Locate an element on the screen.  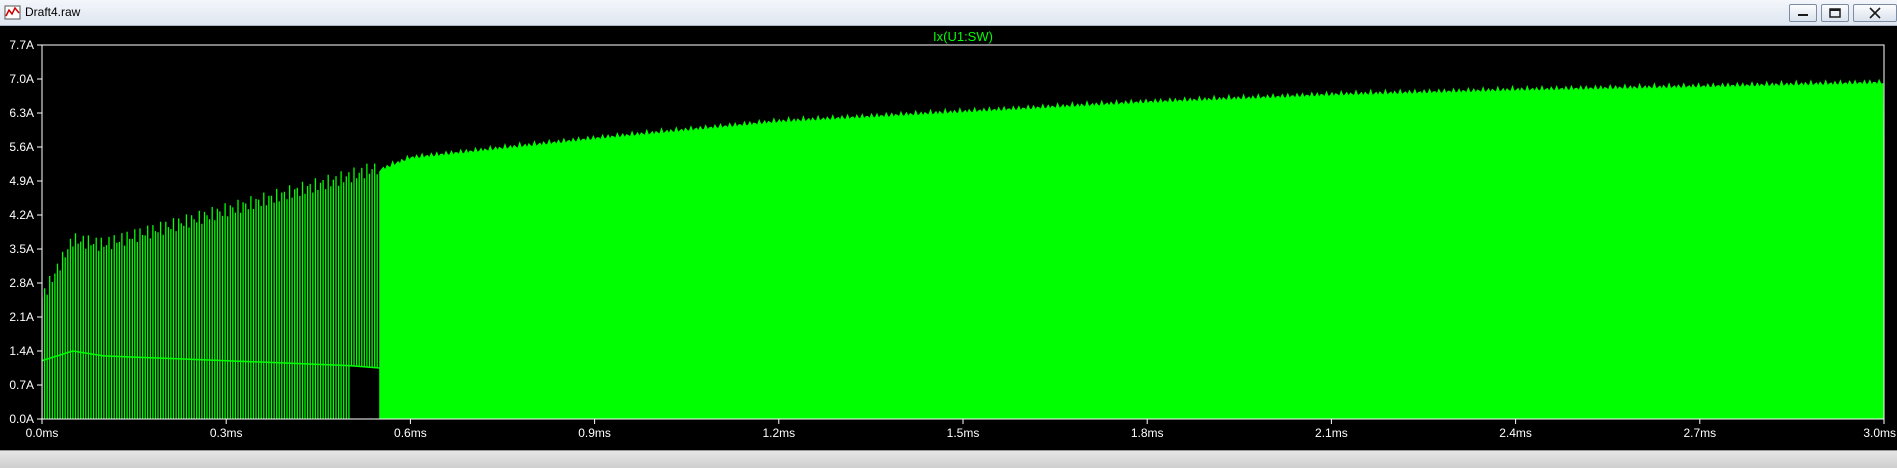
y-tick-label: 6.3A is located at coordinates (21, 113).